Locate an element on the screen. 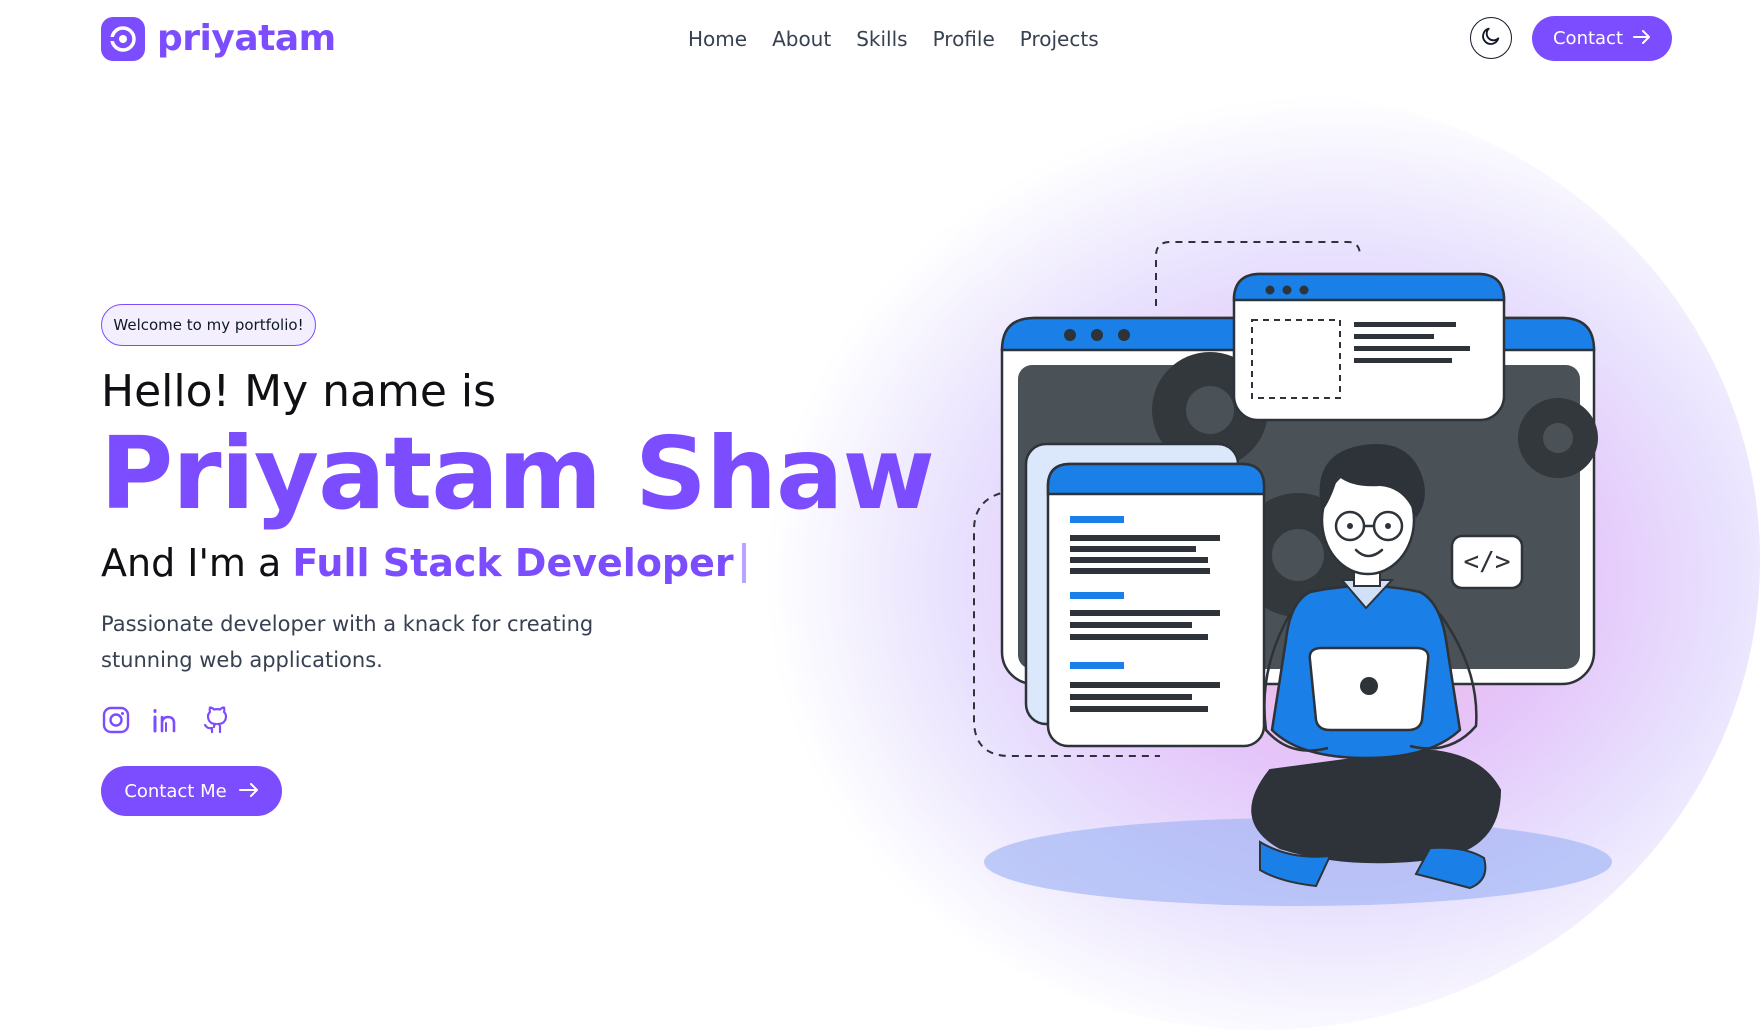  hero-role-line: And I'm a Full Stack Developer is located at coordinates (423, 563).